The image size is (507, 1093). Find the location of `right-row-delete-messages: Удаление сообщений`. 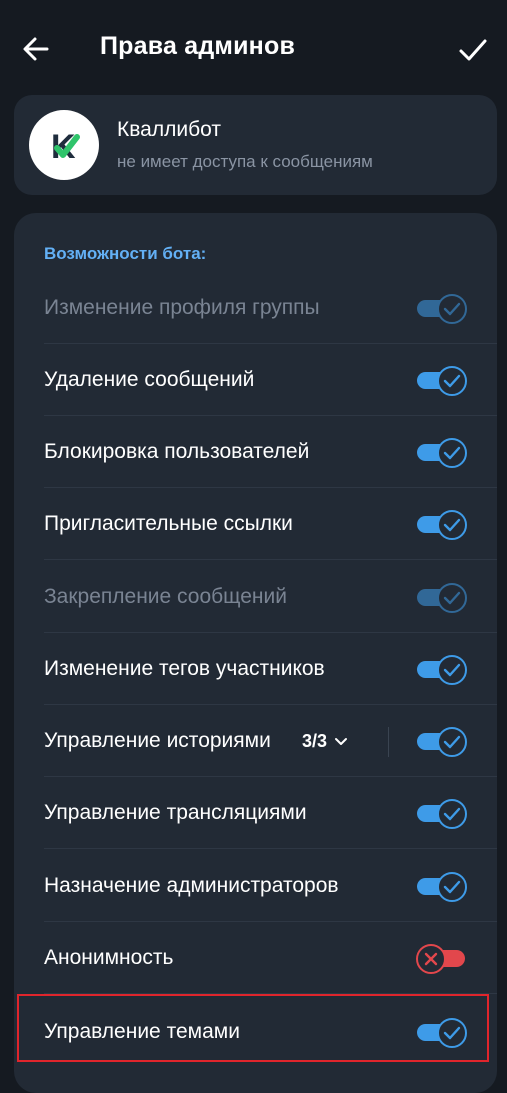

right-row-delete-messages: Удаление сообщений is located at coordinates (255, 380).